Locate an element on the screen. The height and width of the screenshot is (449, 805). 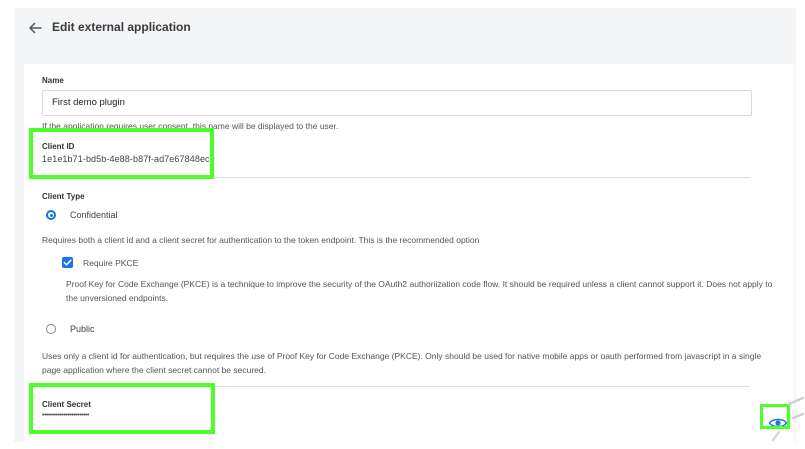
radio-public is located at coordinates (51, 329).